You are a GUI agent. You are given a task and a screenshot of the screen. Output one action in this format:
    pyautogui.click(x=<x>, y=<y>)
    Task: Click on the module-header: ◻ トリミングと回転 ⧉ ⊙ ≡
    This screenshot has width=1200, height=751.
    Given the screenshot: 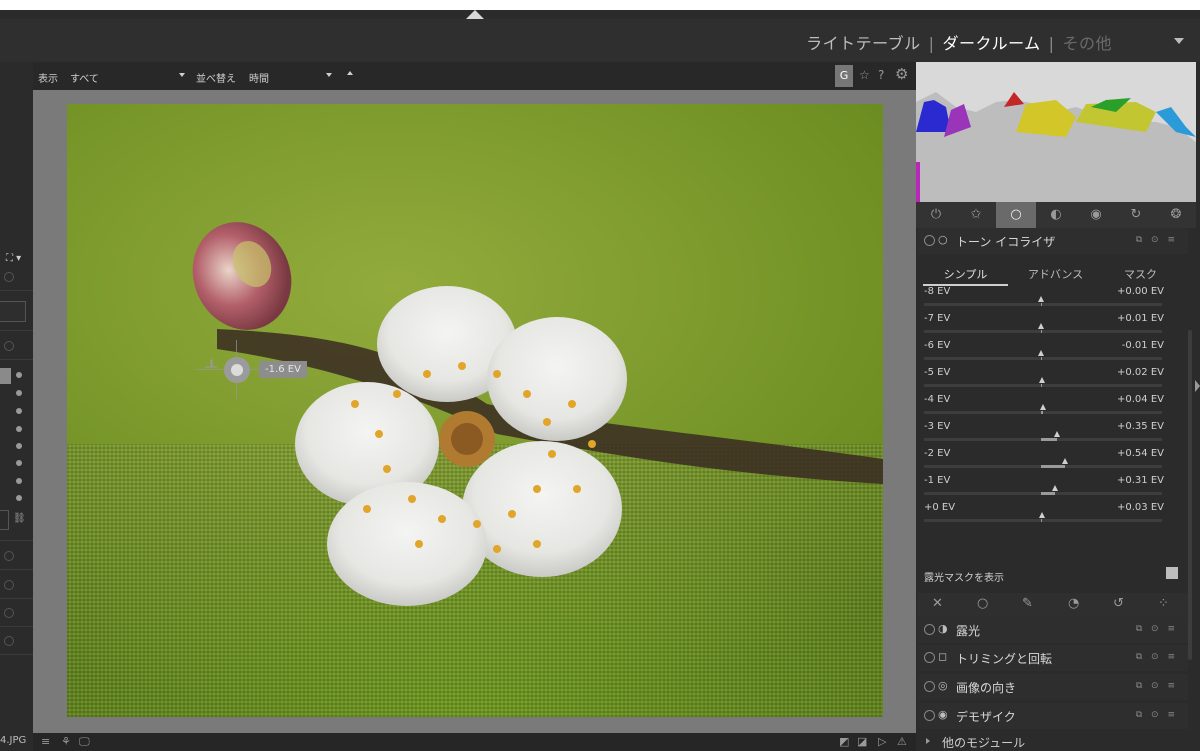 What is the action you would take?
    pyautogui.click(x=1053, y=658)
    